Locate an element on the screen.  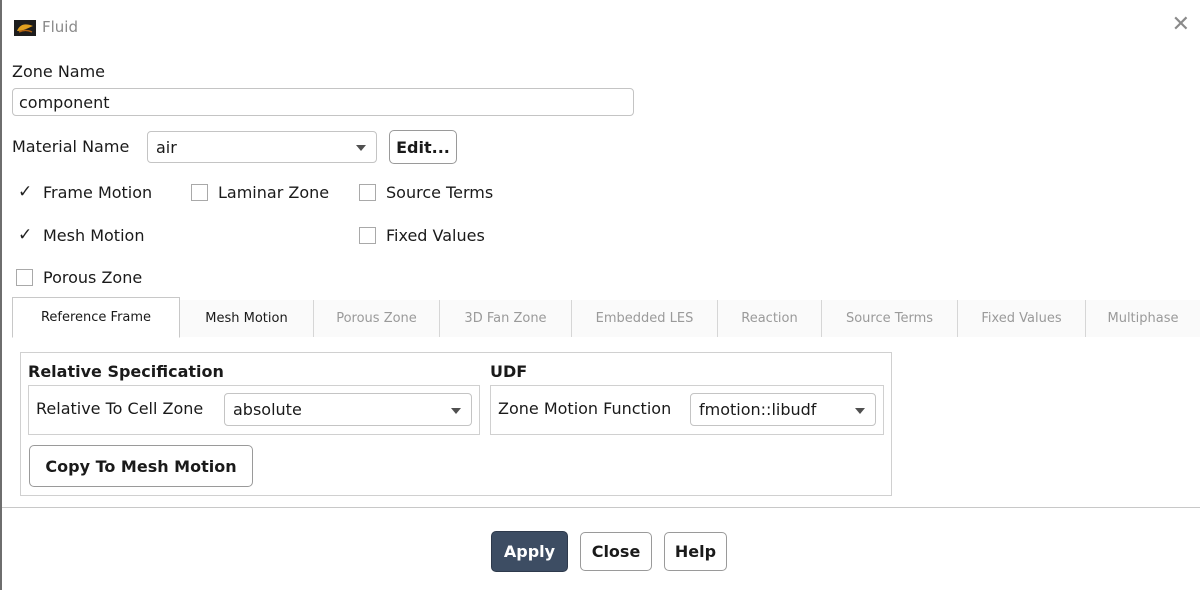
footer-divider is located at coordinates (601, 507).